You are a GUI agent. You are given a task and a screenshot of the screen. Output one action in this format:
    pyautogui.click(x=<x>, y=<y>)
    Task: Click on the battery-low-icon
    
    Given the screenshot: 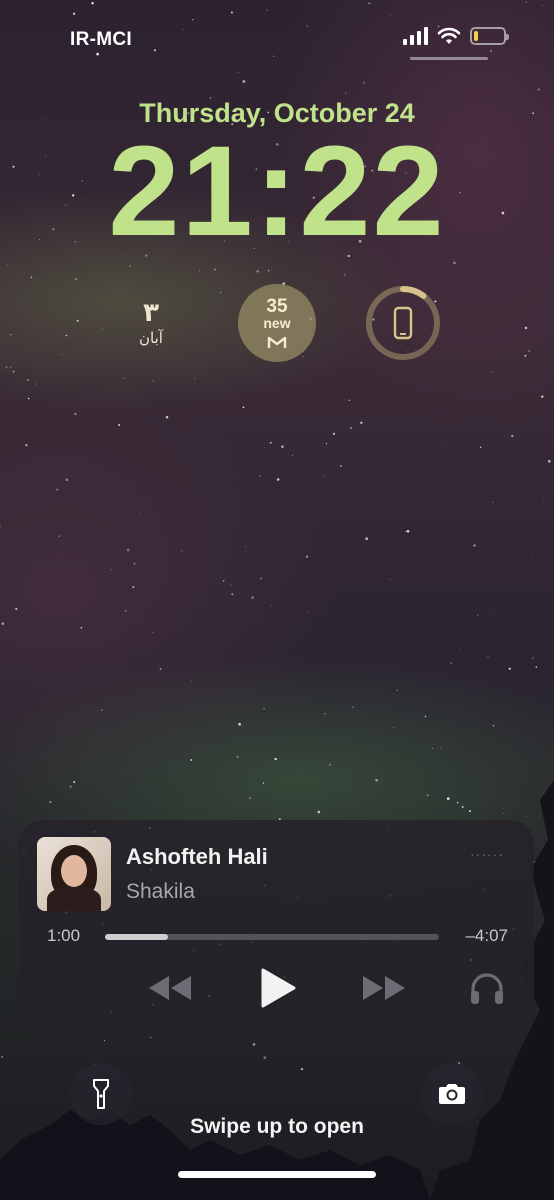 What is the action you would take?
    pyautogui.click(x=489, y=36)
    